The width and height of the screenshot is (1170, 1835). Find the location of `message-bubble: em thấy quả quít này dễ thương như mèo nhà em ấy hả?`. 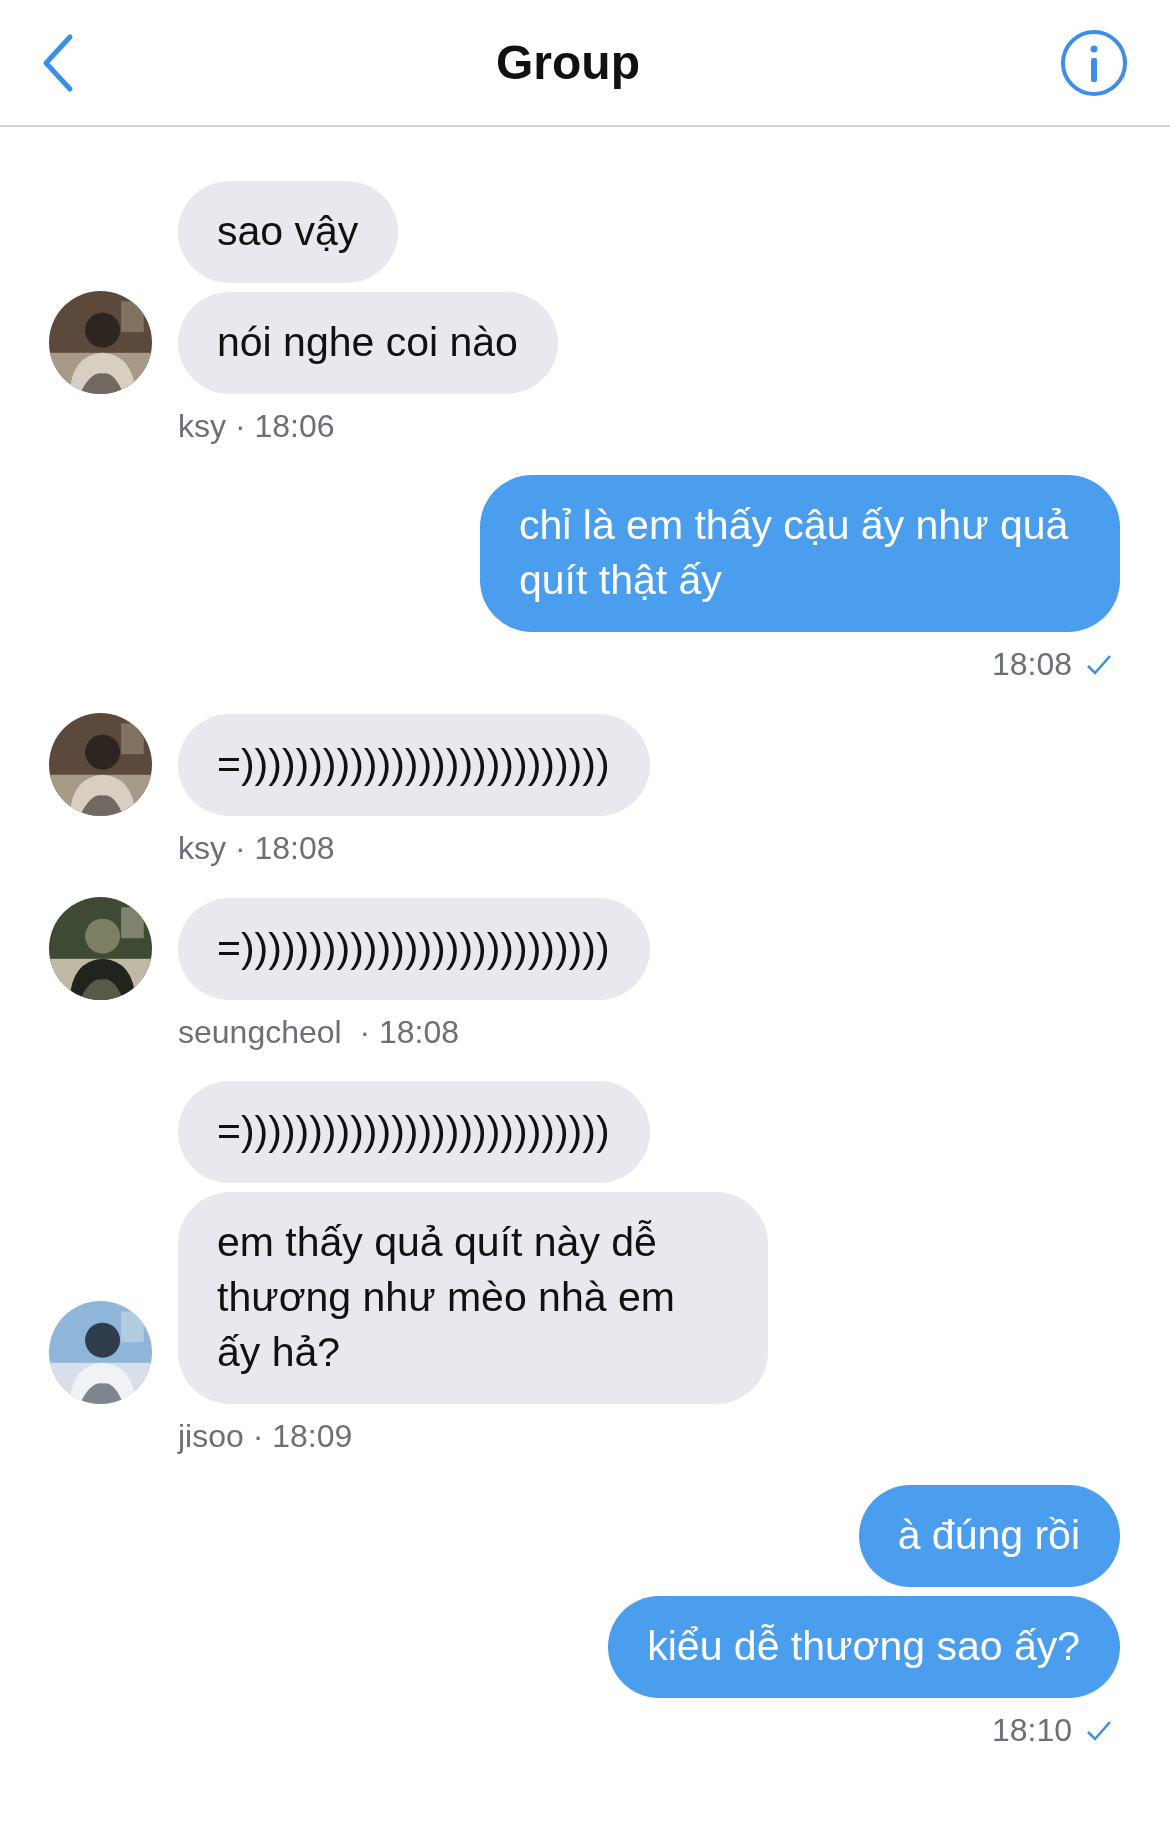

message-bubble: em thấy quả quít này dễ thương như mèo nhà em ấy hả? is located at coordinates (473, 1298).